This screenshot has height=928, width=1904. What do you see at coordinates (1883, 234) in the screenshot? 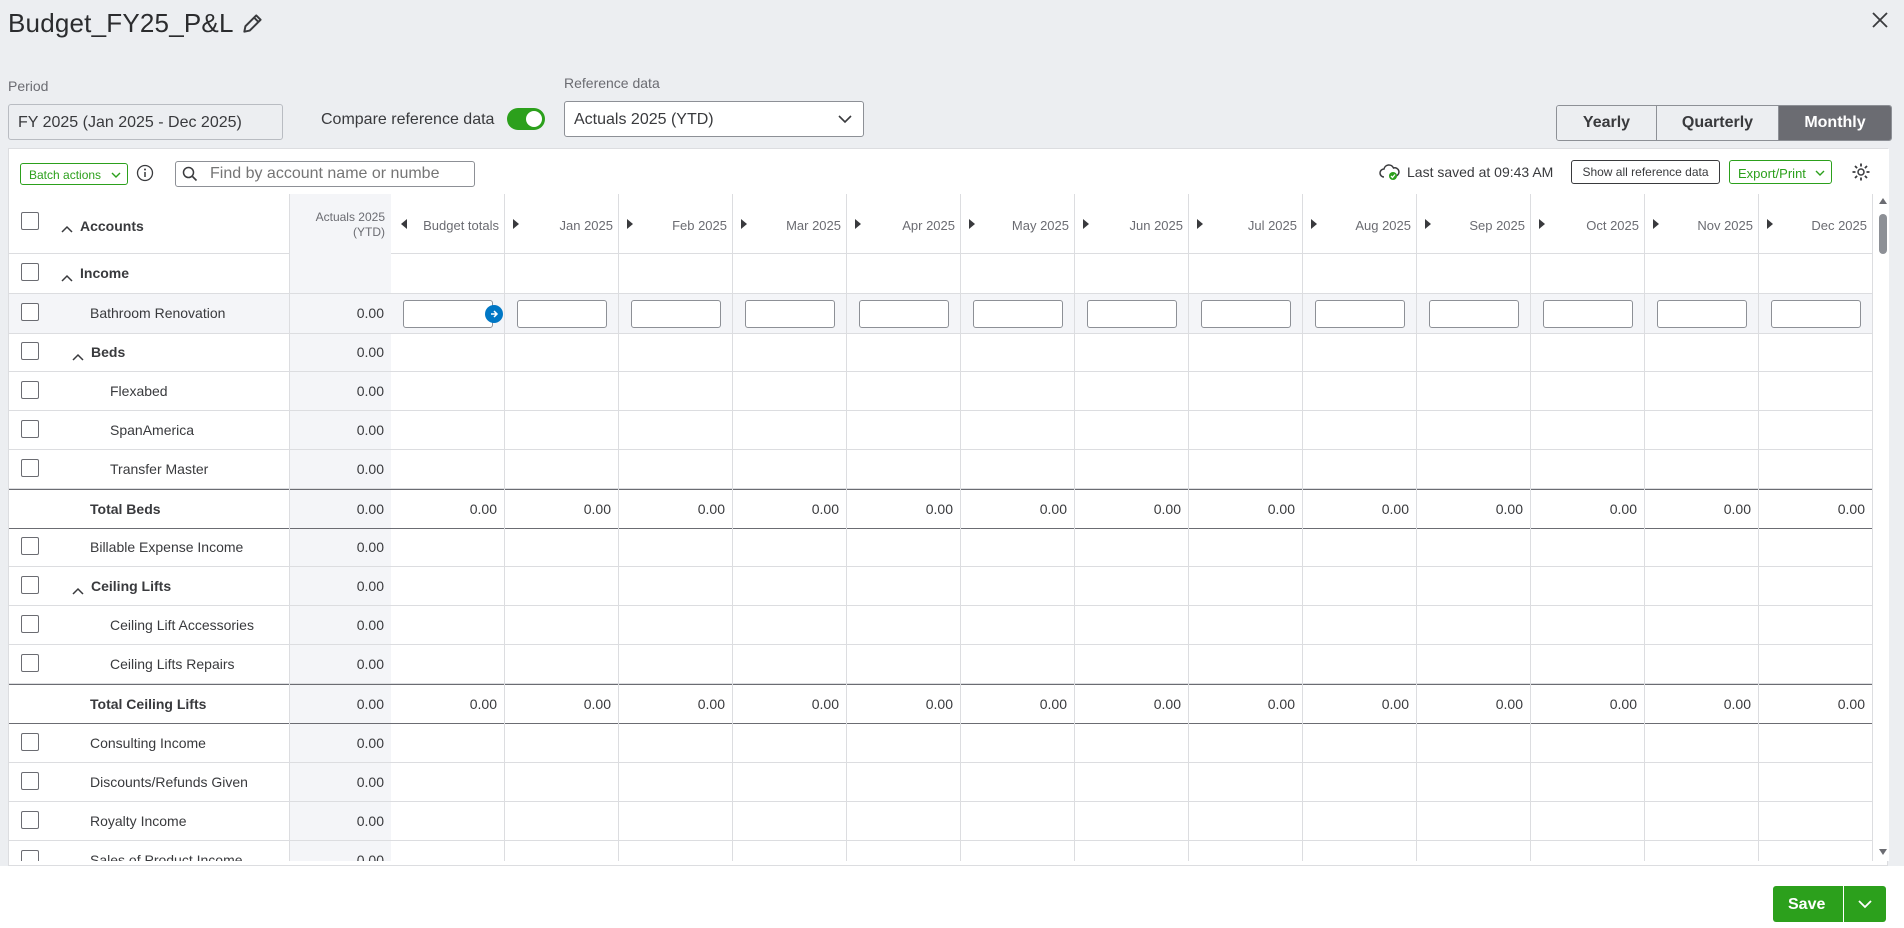
I see `scroll-thumb` at bounding box center [1883, 234].